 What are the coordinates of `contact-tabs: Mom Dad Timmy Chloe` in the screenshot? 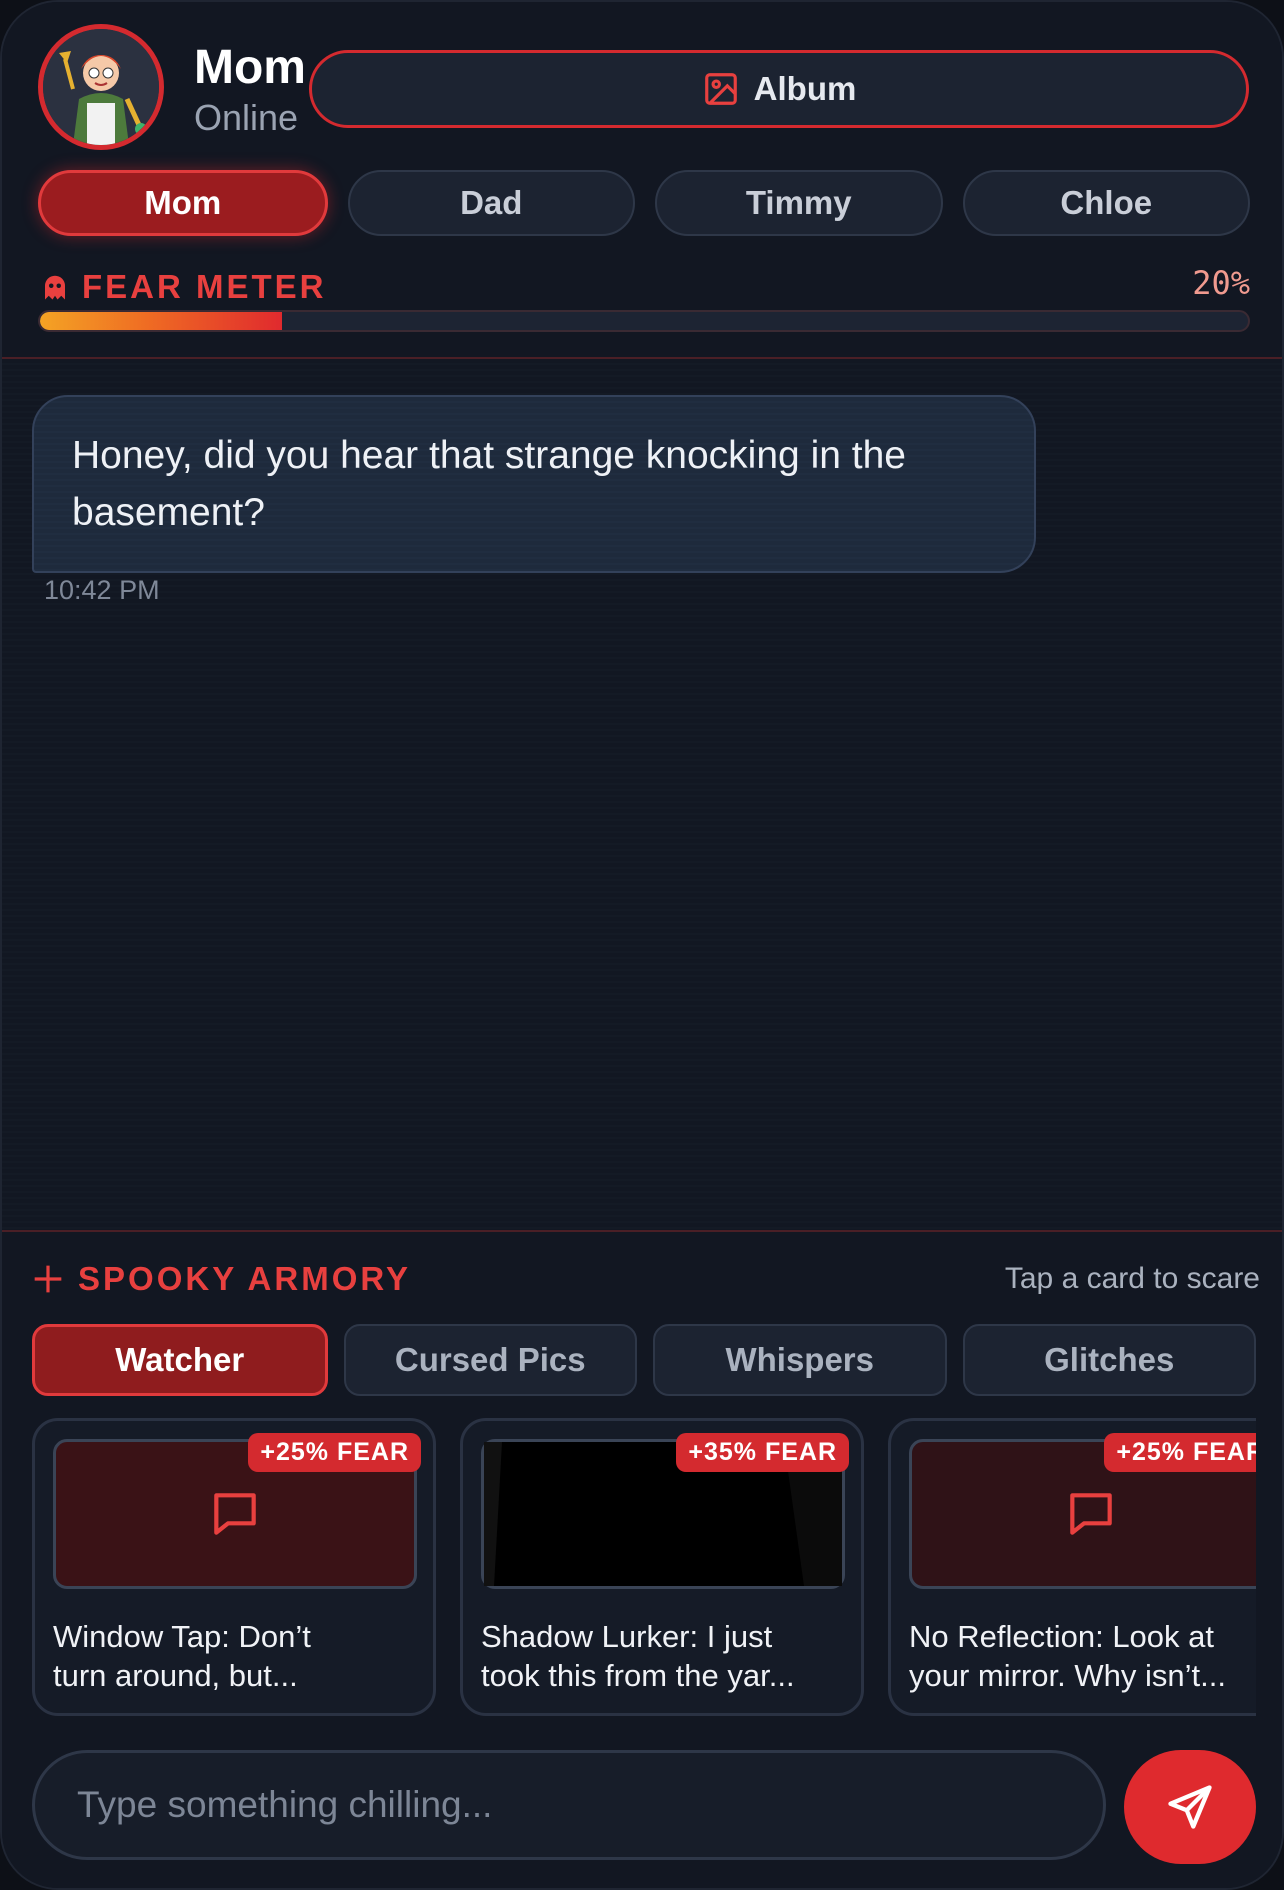 It's located at (644, 203).